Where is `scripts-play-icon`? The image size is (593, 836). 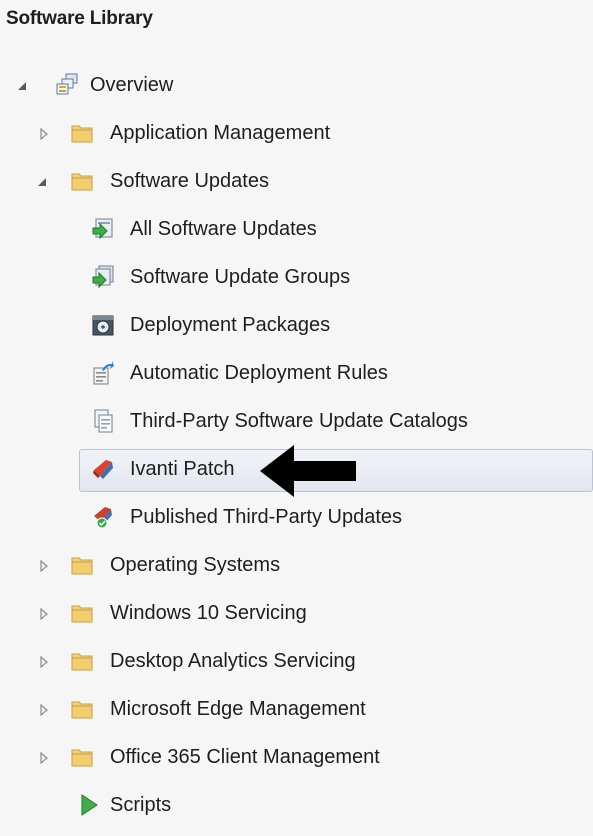
scripts-play-icon is located at coordinates (89, 805).